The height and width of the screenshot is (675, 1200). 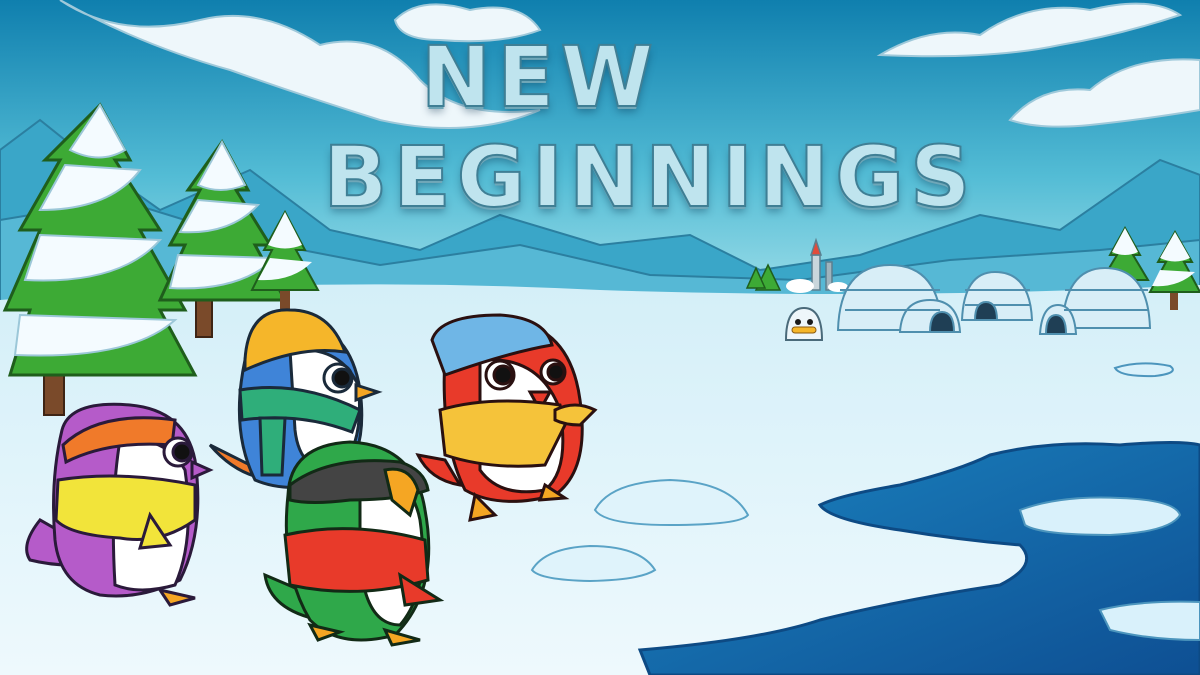 What do you see at coordinates (540, 77) in the screenshot?
I see `title-line-1: NEW` at bounding box center [540, 77].